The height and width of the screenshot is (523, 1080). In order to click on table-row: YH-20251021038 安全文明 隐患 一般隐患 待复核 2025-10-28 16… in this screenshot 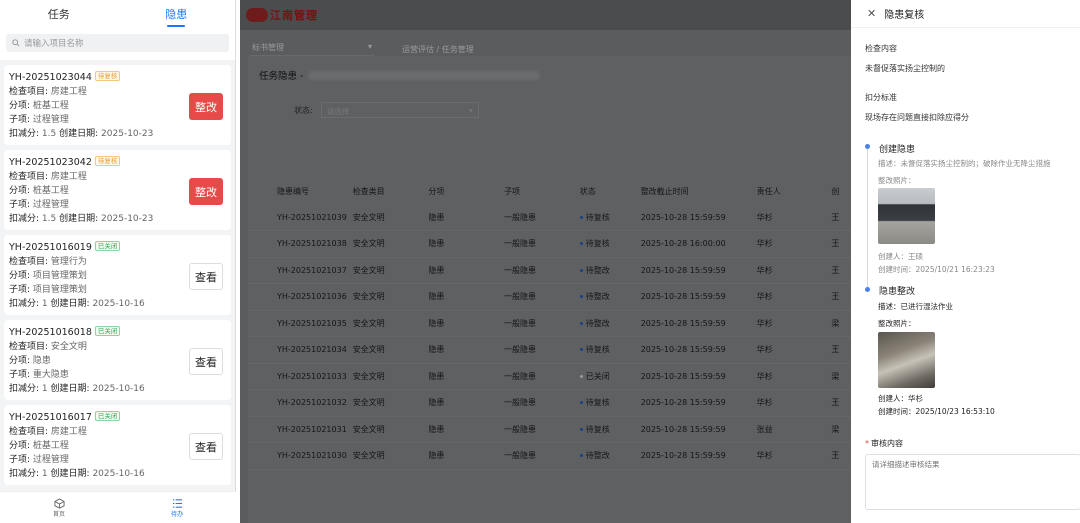, I will do `click(549, 244)`.